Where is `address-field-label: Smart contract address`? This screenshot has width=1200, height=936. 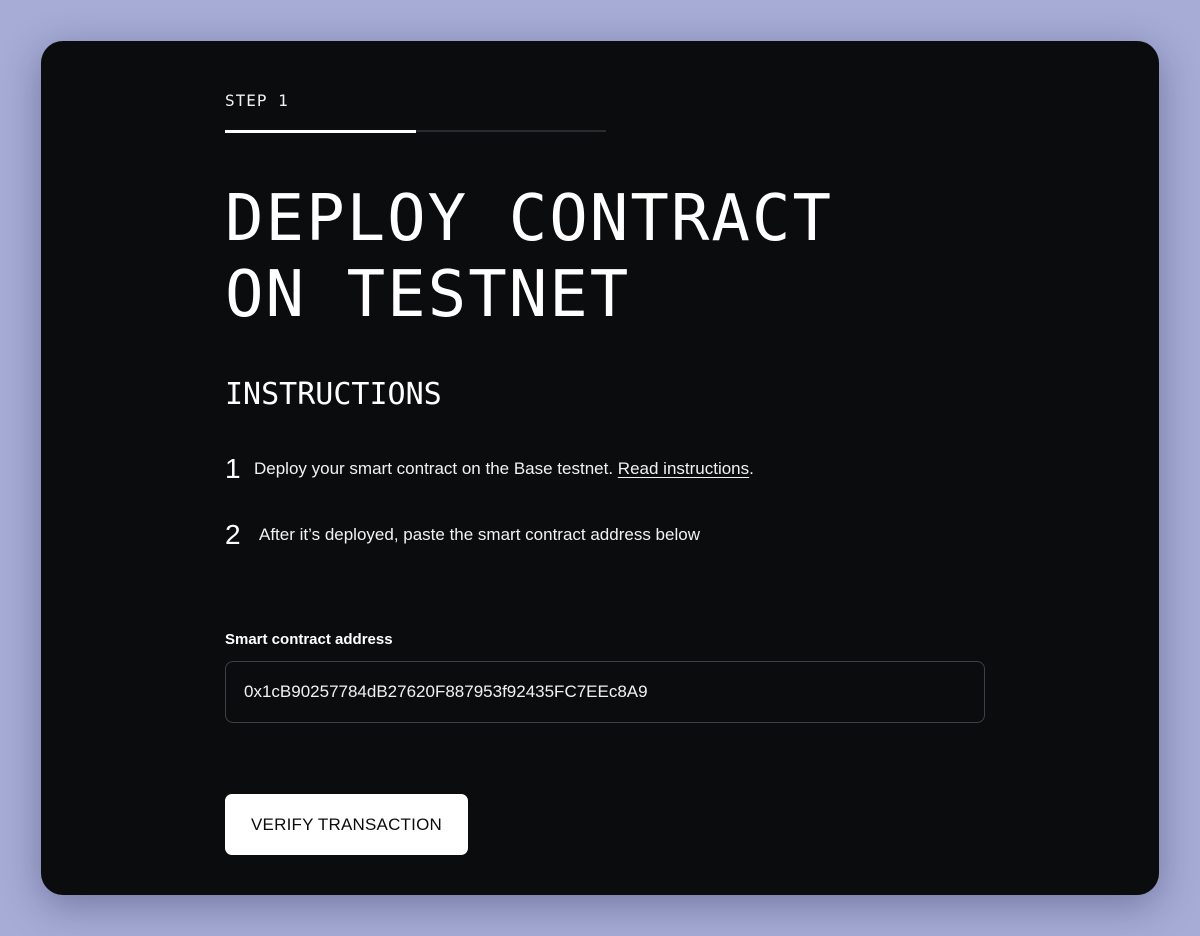 address-field-label: Smart contract address is located at coordinates (309, 639).